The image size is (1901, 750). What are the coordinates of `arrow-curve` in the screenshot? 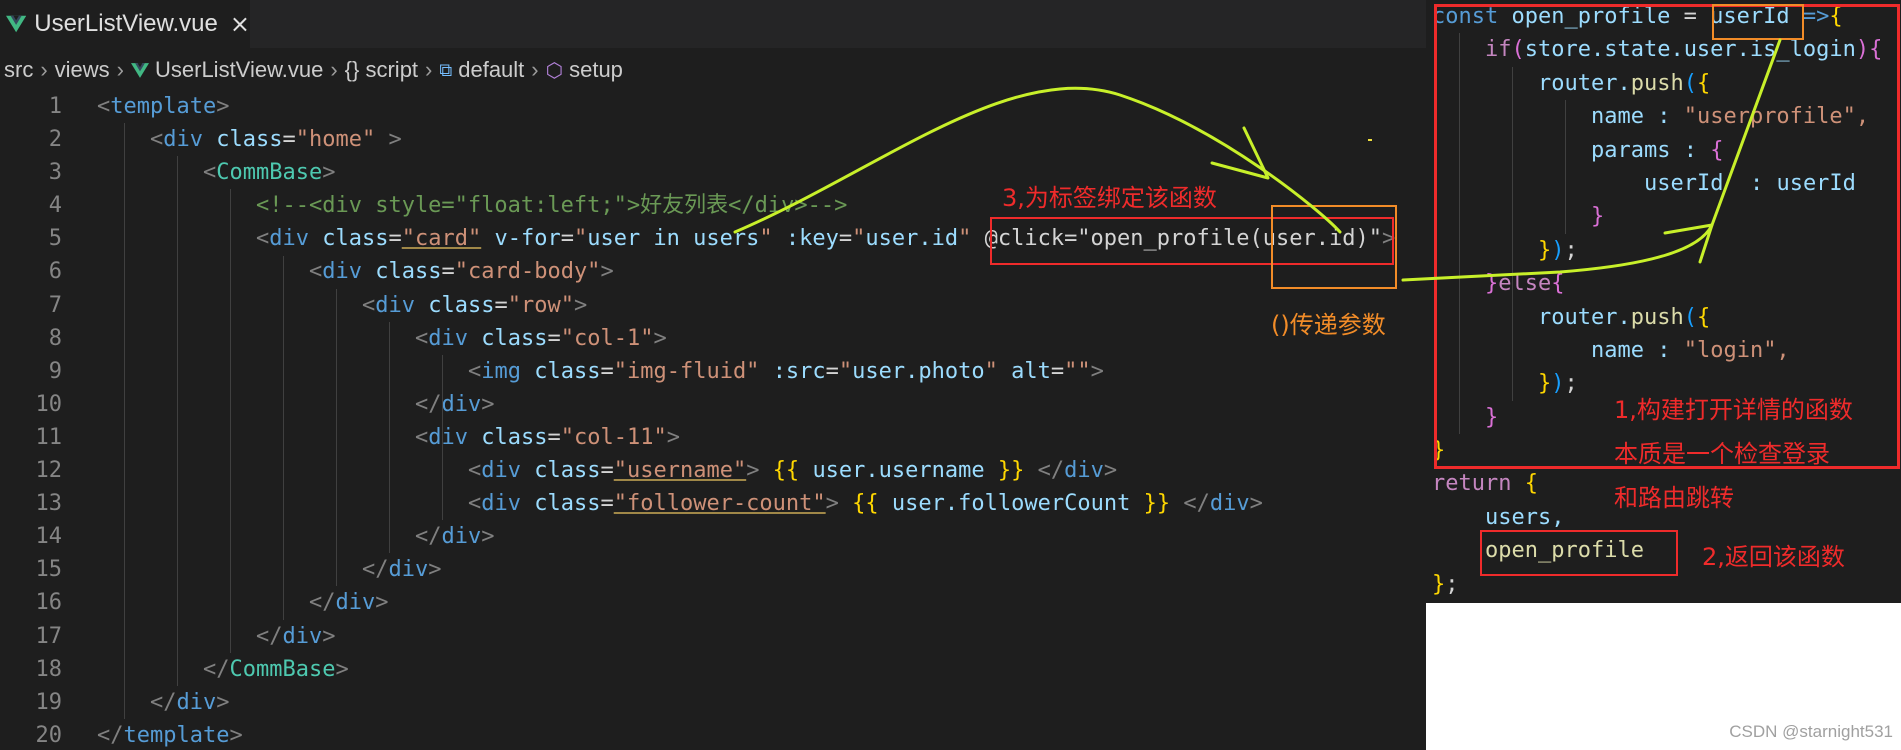 It's located at (1037, 160).